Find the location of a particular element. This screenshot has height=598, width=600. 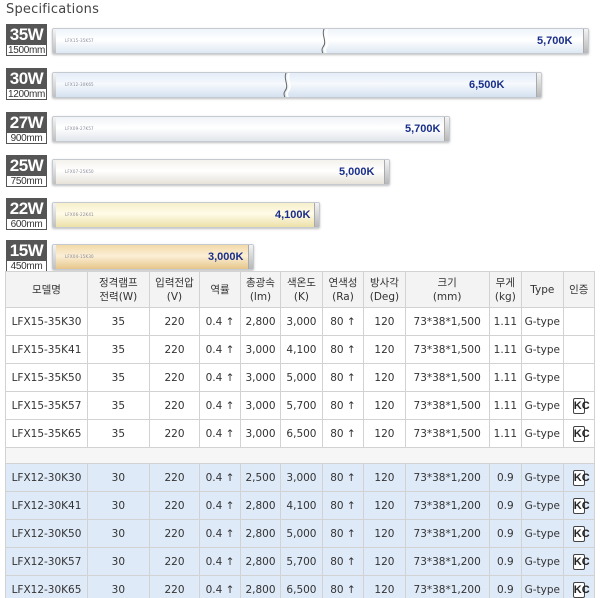

column-header: 색온도 (K) is located at coordinates (301, 289).